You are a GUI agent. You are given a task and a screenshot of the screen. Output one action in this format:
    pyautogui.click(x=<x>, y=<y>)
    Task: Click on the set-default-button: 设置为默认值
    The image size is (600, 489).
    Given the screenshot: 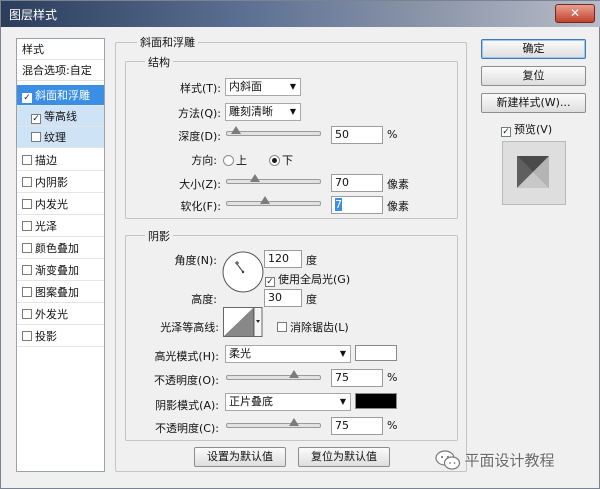 What is the action you would take?
    pyautogui.click(x=240, y=457)
    